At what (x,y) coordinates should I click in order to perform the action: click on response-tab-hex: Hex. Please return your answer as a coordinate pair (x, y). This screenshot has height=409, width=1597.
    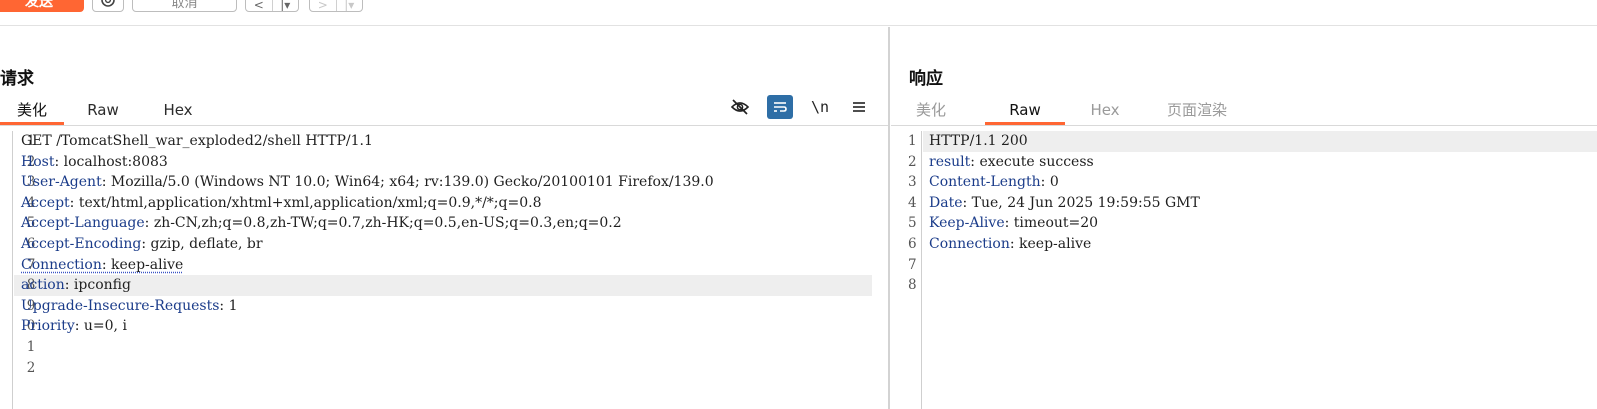
    Looking at the image, I should click on (1105, 112).